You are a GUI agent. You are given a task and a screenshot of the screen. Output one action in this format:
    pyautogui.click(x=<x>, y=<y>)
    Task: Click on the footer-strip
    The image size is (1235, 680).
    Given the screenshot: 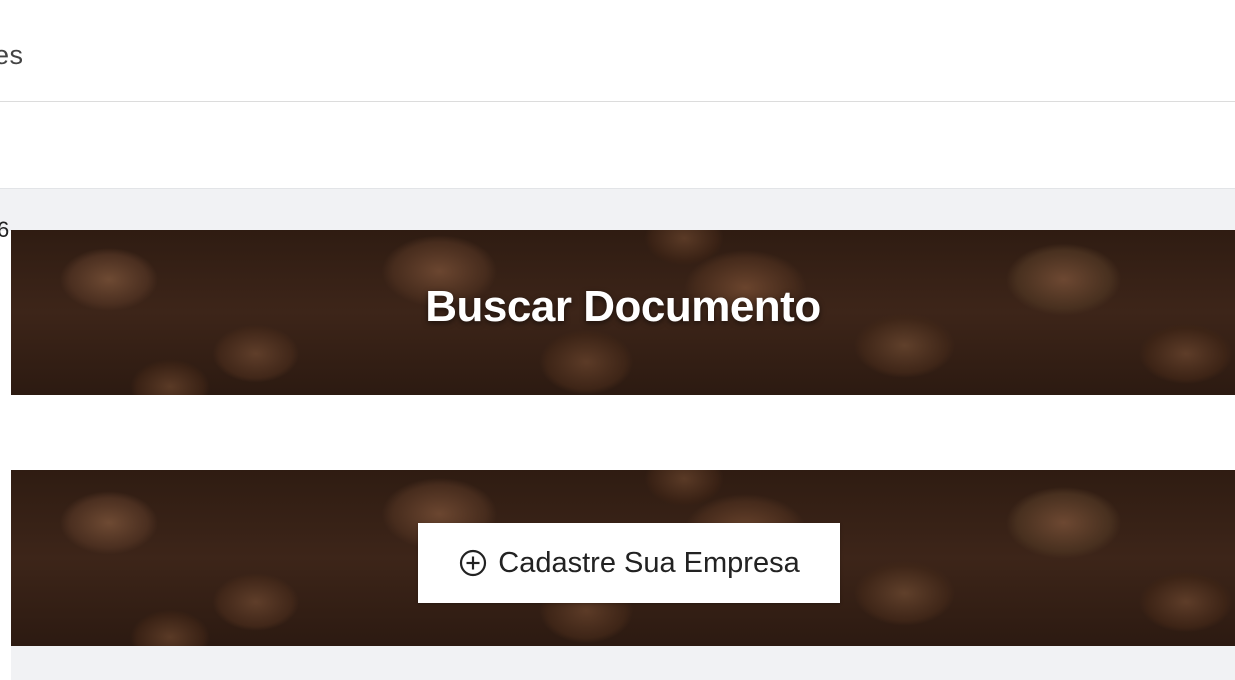 What is the action you would take?
    pyautogui.click(x=623, y=663)
    